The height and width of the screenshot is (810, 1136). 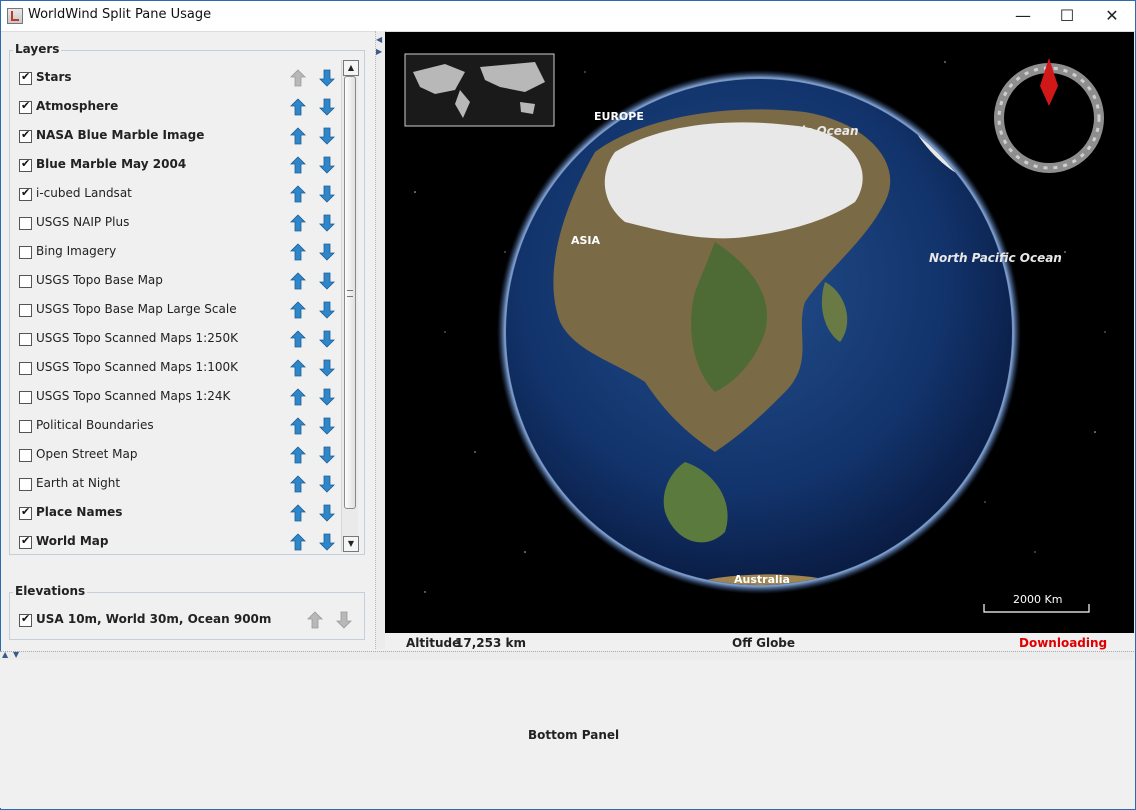 I want to click on layer-row: USGS Topo Scanned Maps 1:100K, so click(x=175, y=368).